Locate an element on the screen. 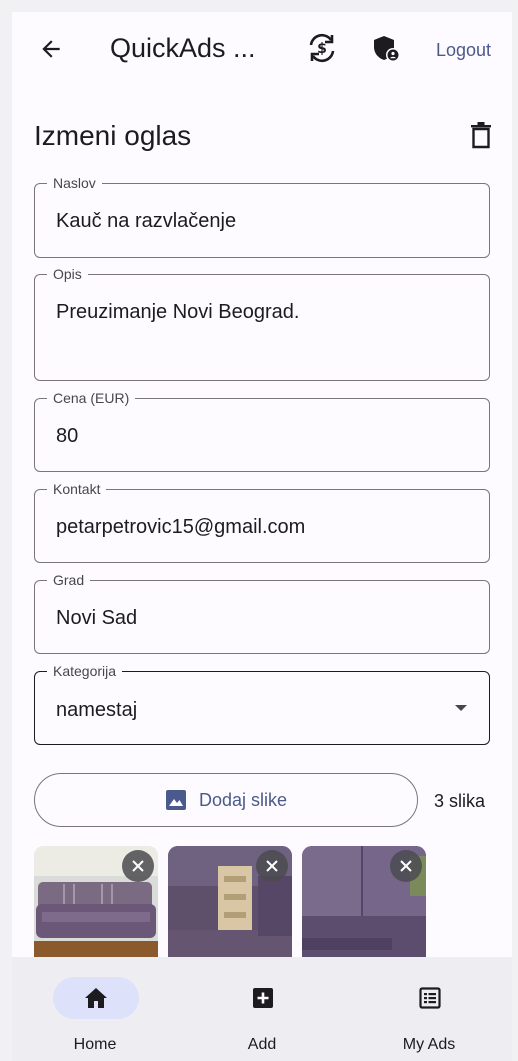  title-field-label: Naslov is located at coordinates (74, 183).